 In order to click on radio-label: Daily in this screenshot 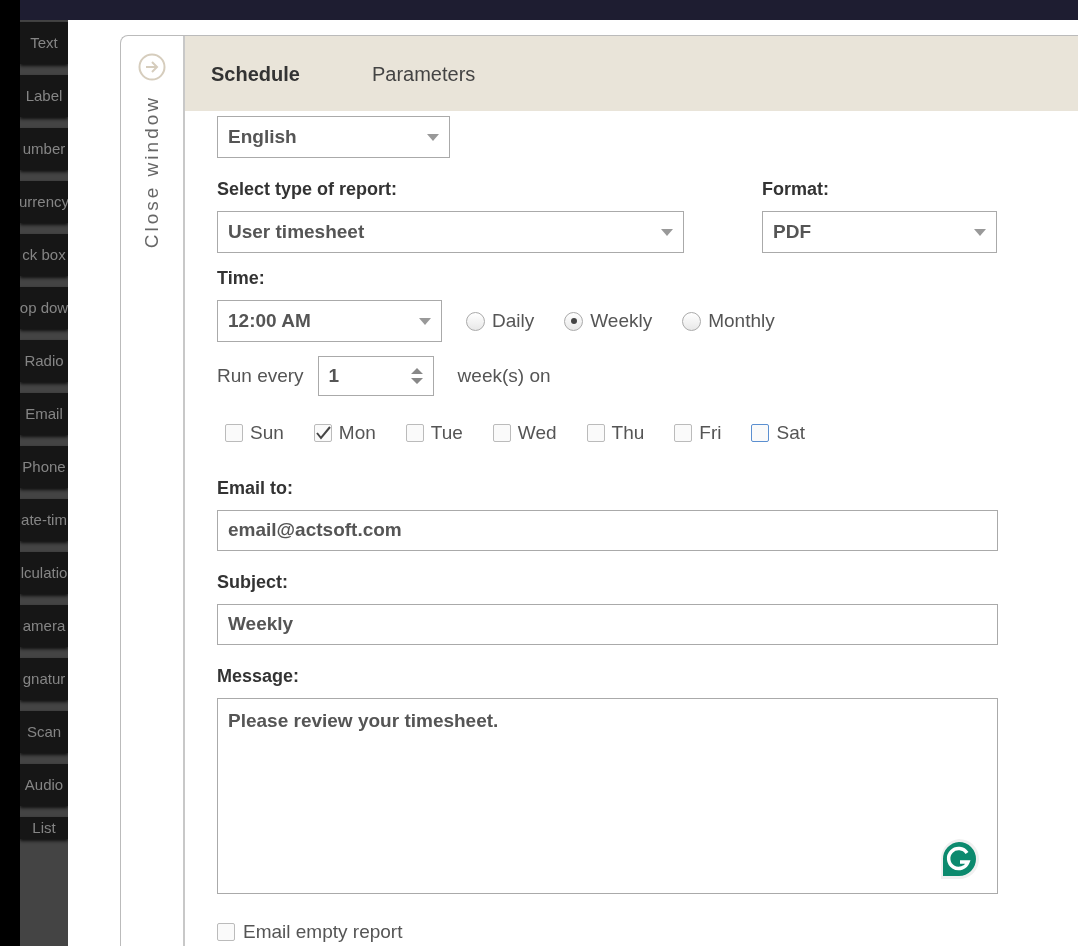, I will do `click(513, 320)`.